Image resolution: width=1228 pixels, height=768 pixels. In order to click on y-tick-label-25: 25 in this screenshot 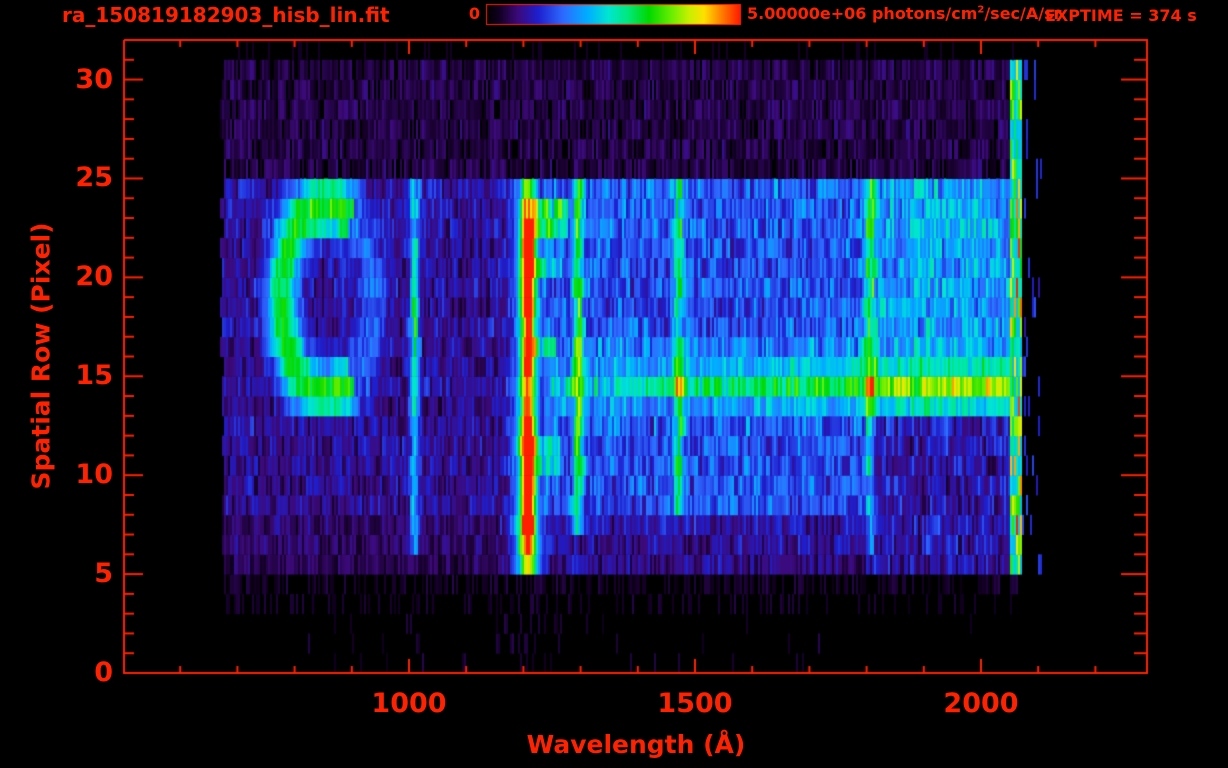, I will do `click(94, 178)`.